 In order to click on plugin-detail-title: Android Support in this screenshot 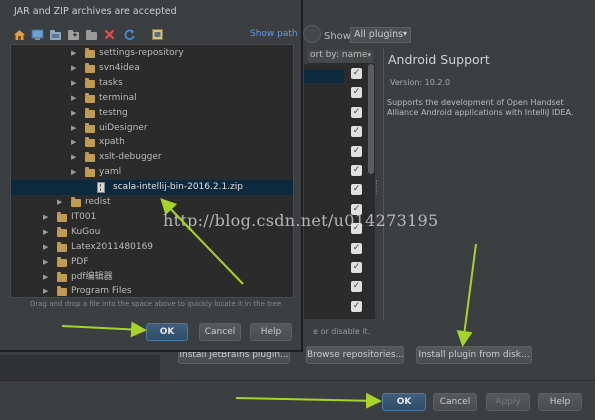, I will do `click(439, 59)`.